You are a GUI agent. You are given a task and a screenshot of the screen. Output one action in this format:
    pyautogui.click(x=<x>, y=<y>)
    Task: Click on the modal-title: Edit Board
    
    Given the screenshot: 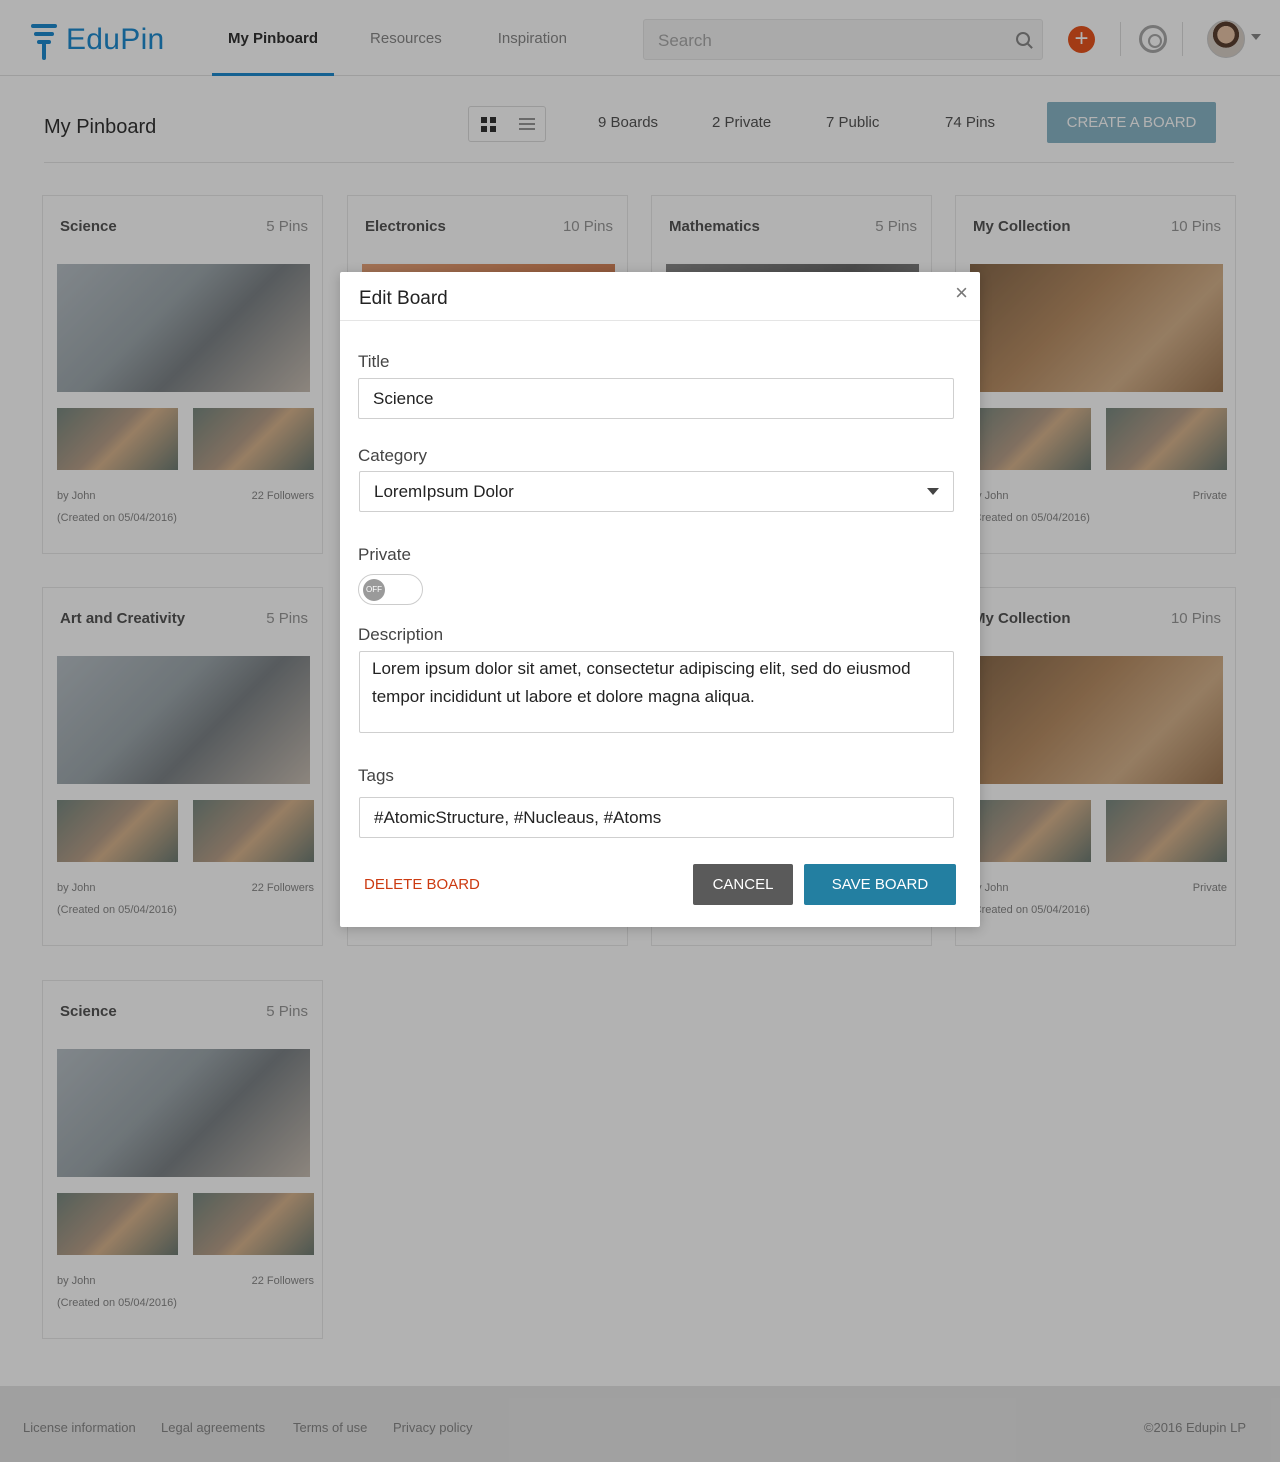 What is the action you would take?
    pyautogui.click(x=403, y=298)
    